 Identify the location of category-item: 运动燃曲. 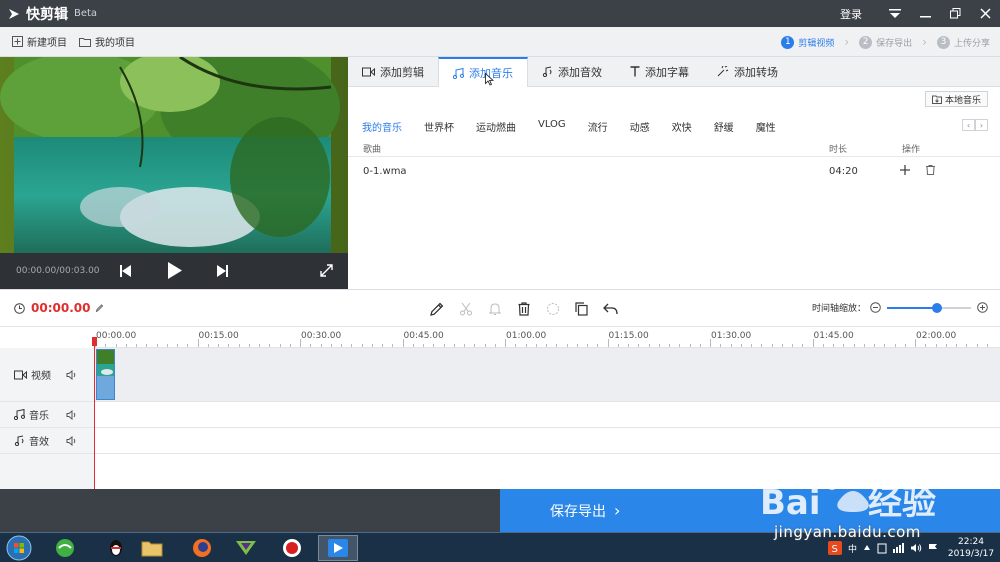
(496, 126).